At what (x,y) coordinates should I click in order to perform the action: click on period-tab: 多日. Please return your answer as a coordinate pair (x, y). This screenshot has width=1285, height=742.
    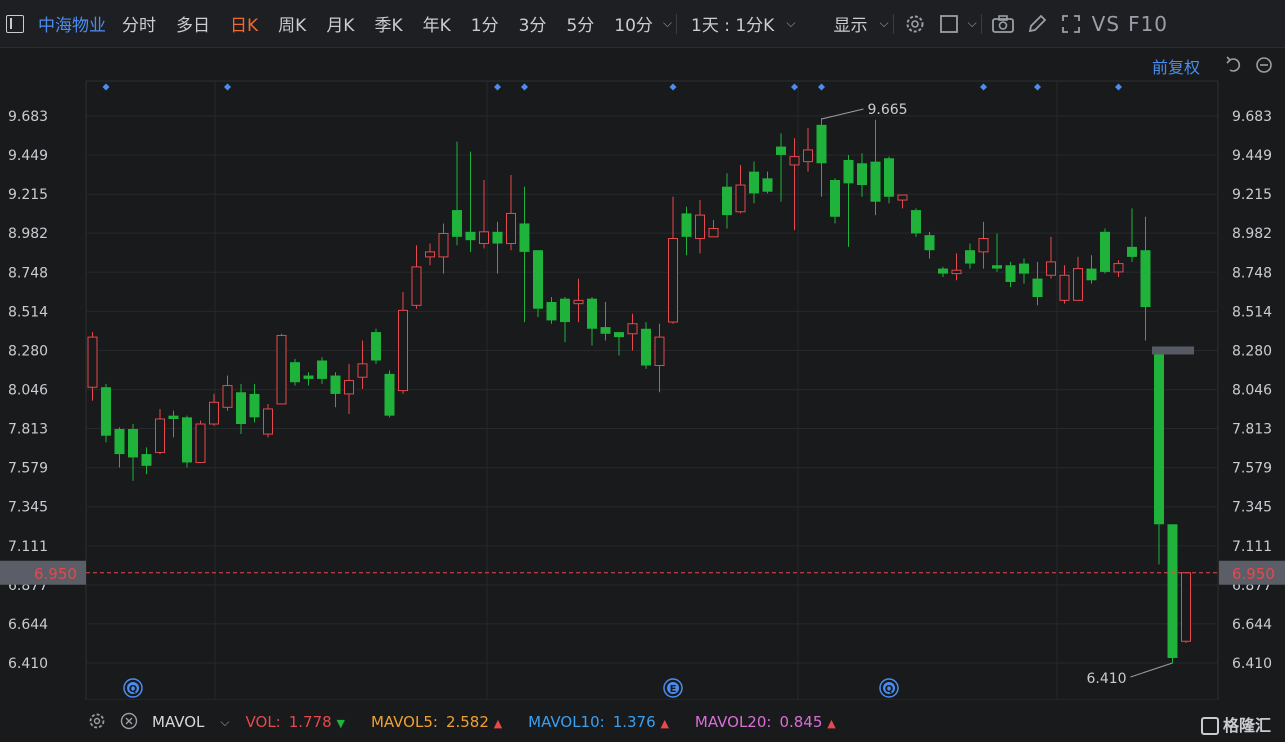
    Looking at the image, I should click on (193, 23).